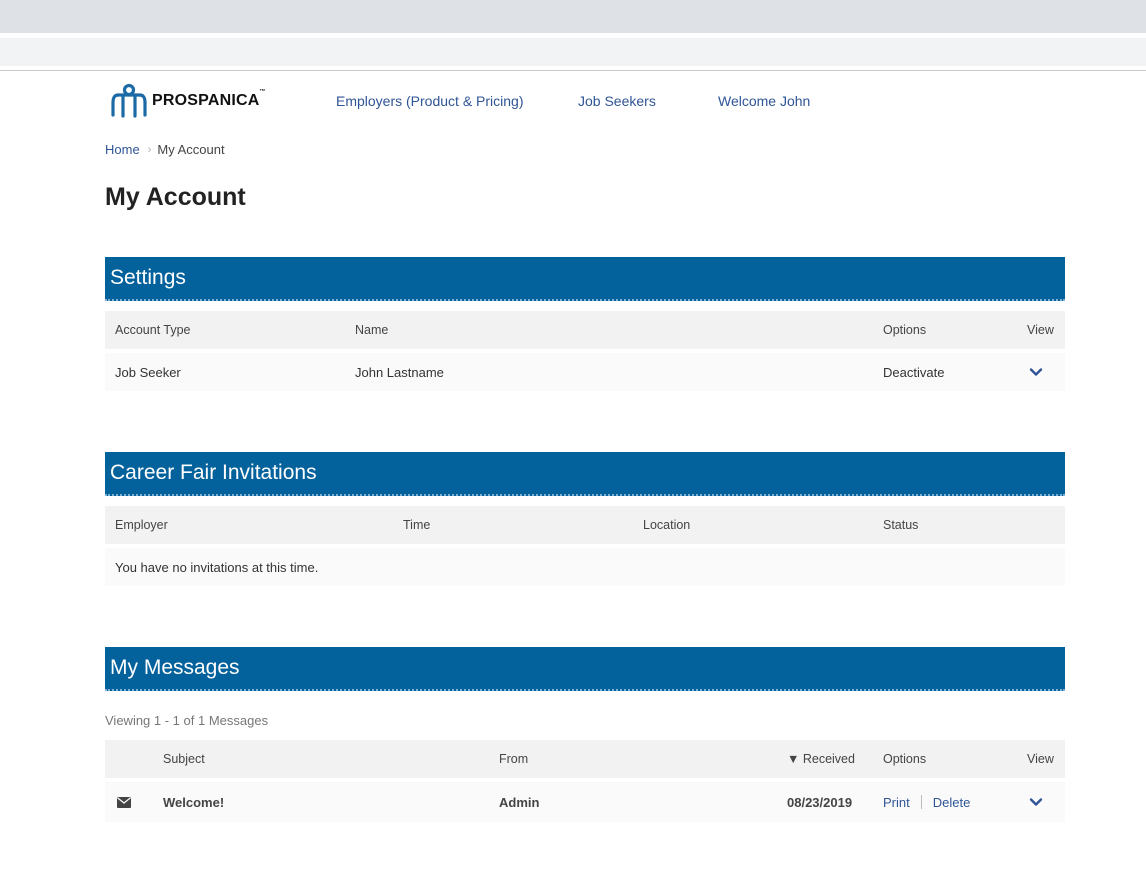  What do you see at coordinates (193, 802) in the screenshot?
I see `message-subject: Welcome!` at bounding box center [193, 802].